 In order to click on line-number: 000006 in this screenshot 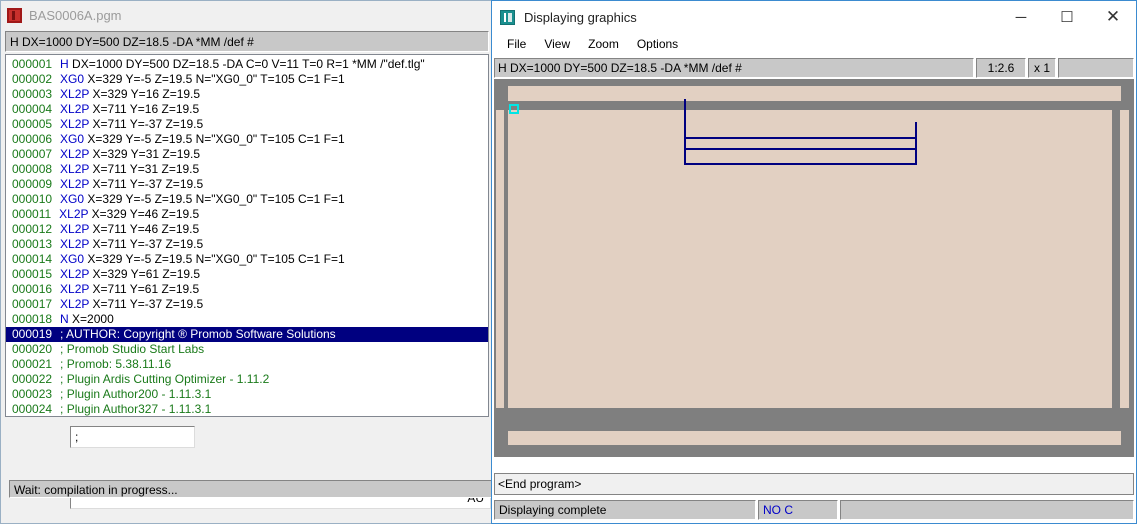, I will do `click(32, 139)`.